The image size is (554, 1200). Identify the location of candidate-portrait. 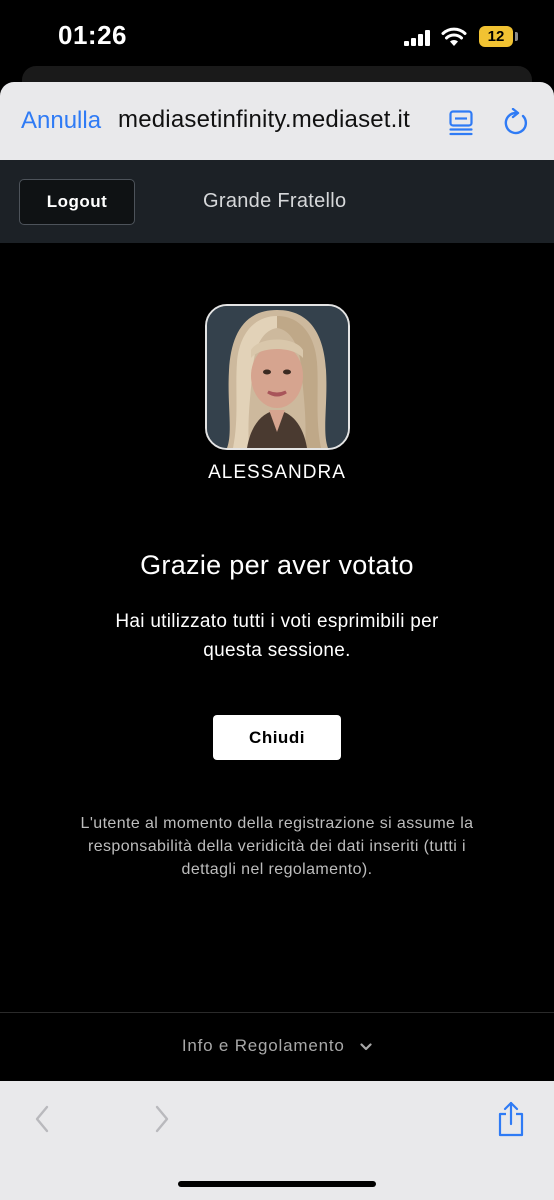
(277, 377).